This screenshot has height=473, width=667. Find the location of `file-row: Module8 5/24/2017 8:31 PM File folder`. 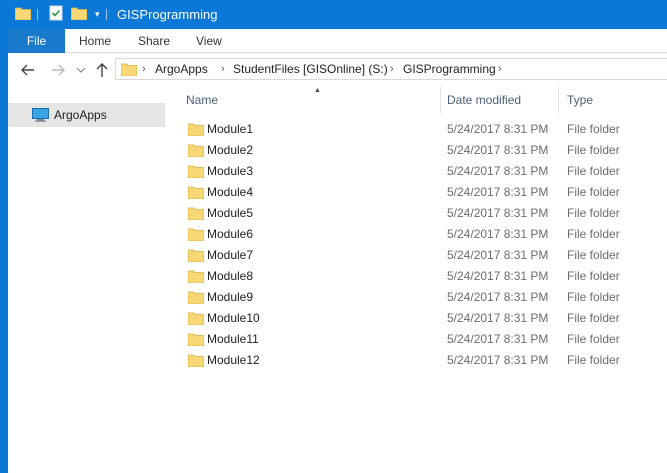

file-row: Module8 5/24/2017 8:31 PM File folder is located at coordinates (417, 276).